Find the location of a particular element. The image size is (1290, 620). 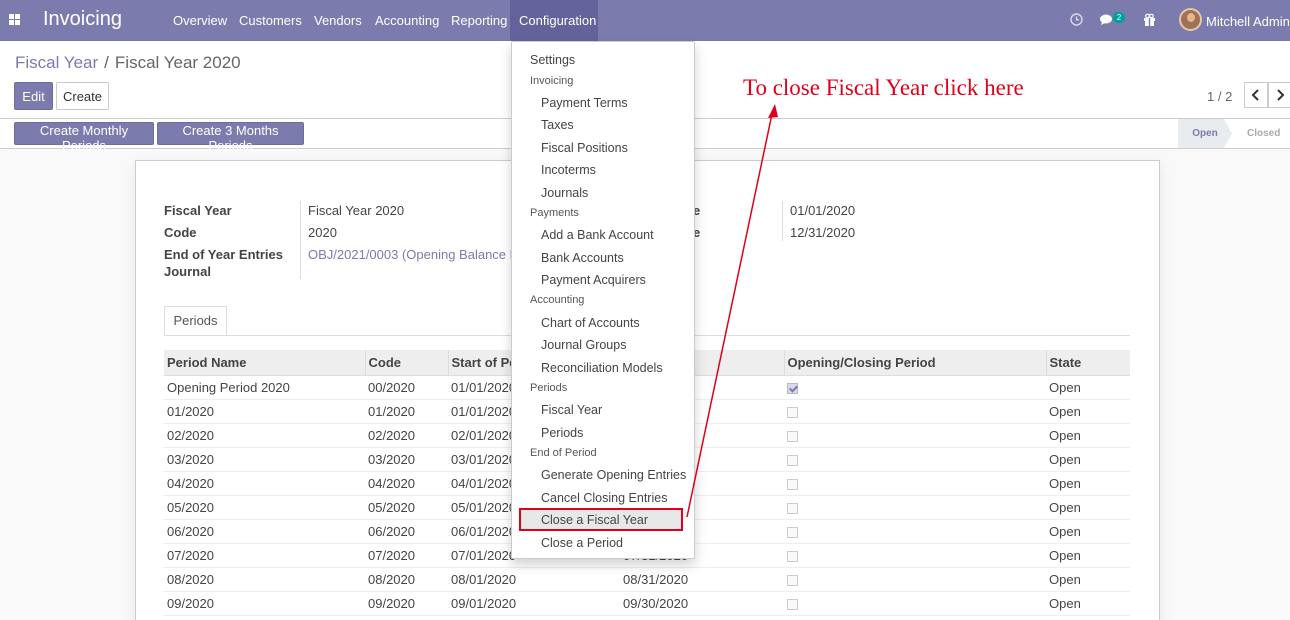

code-cell: 06/2020 is located at coordinates (406, 531).